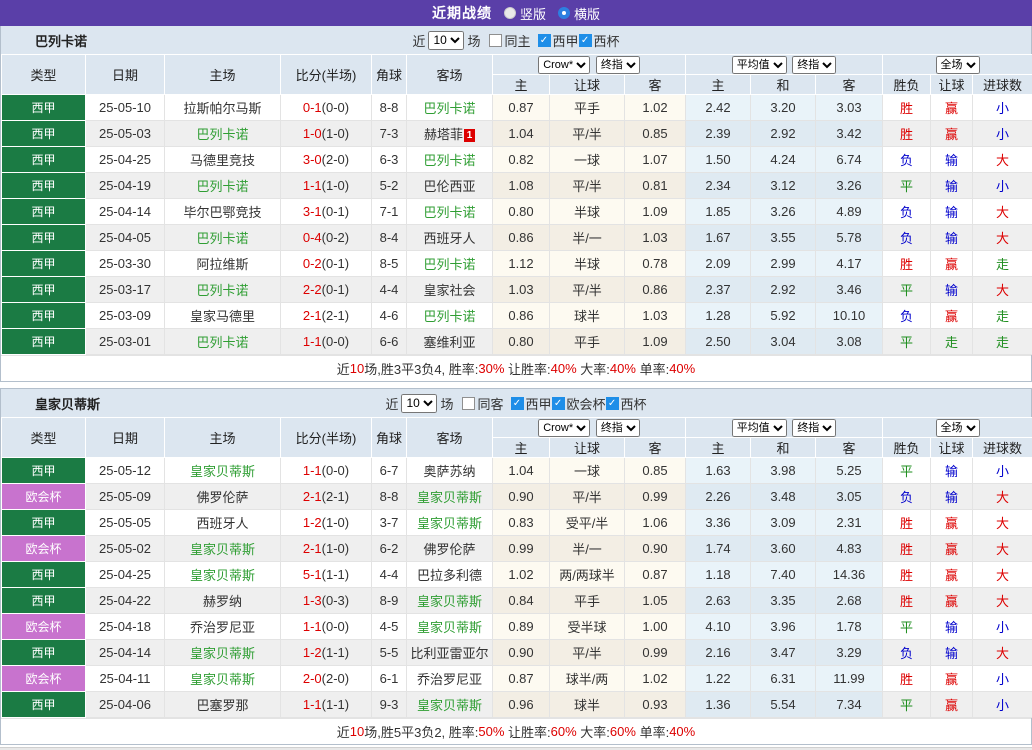 This screenshot has width=1032, height=750. I want to click on home-team: 乔治罗尼亚, so click(222, 627).